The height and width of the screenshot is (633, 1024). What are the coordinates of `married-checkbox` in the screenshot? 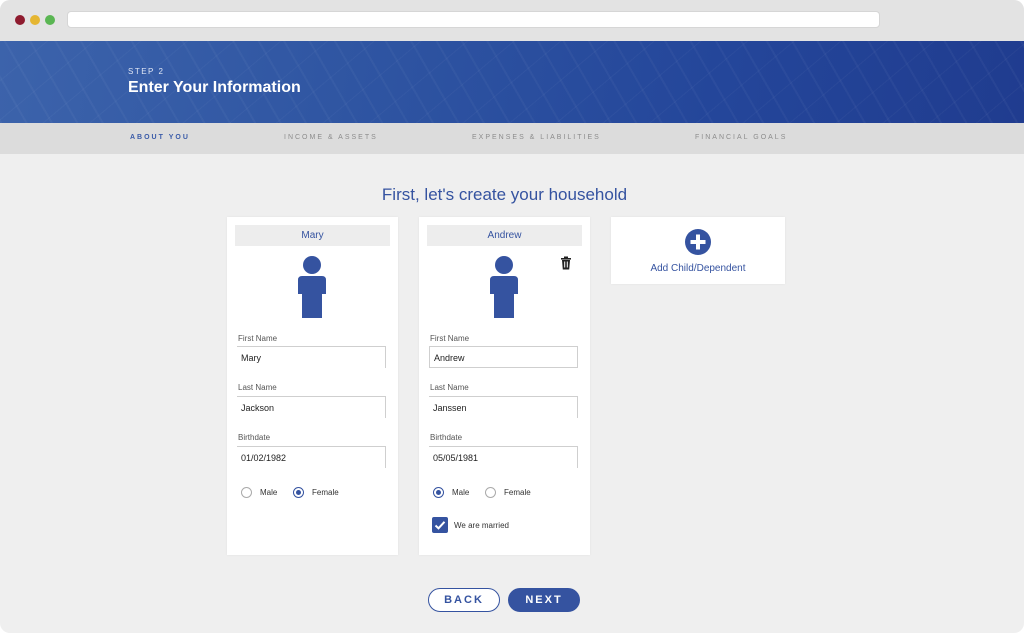 It's located at (440, 525).